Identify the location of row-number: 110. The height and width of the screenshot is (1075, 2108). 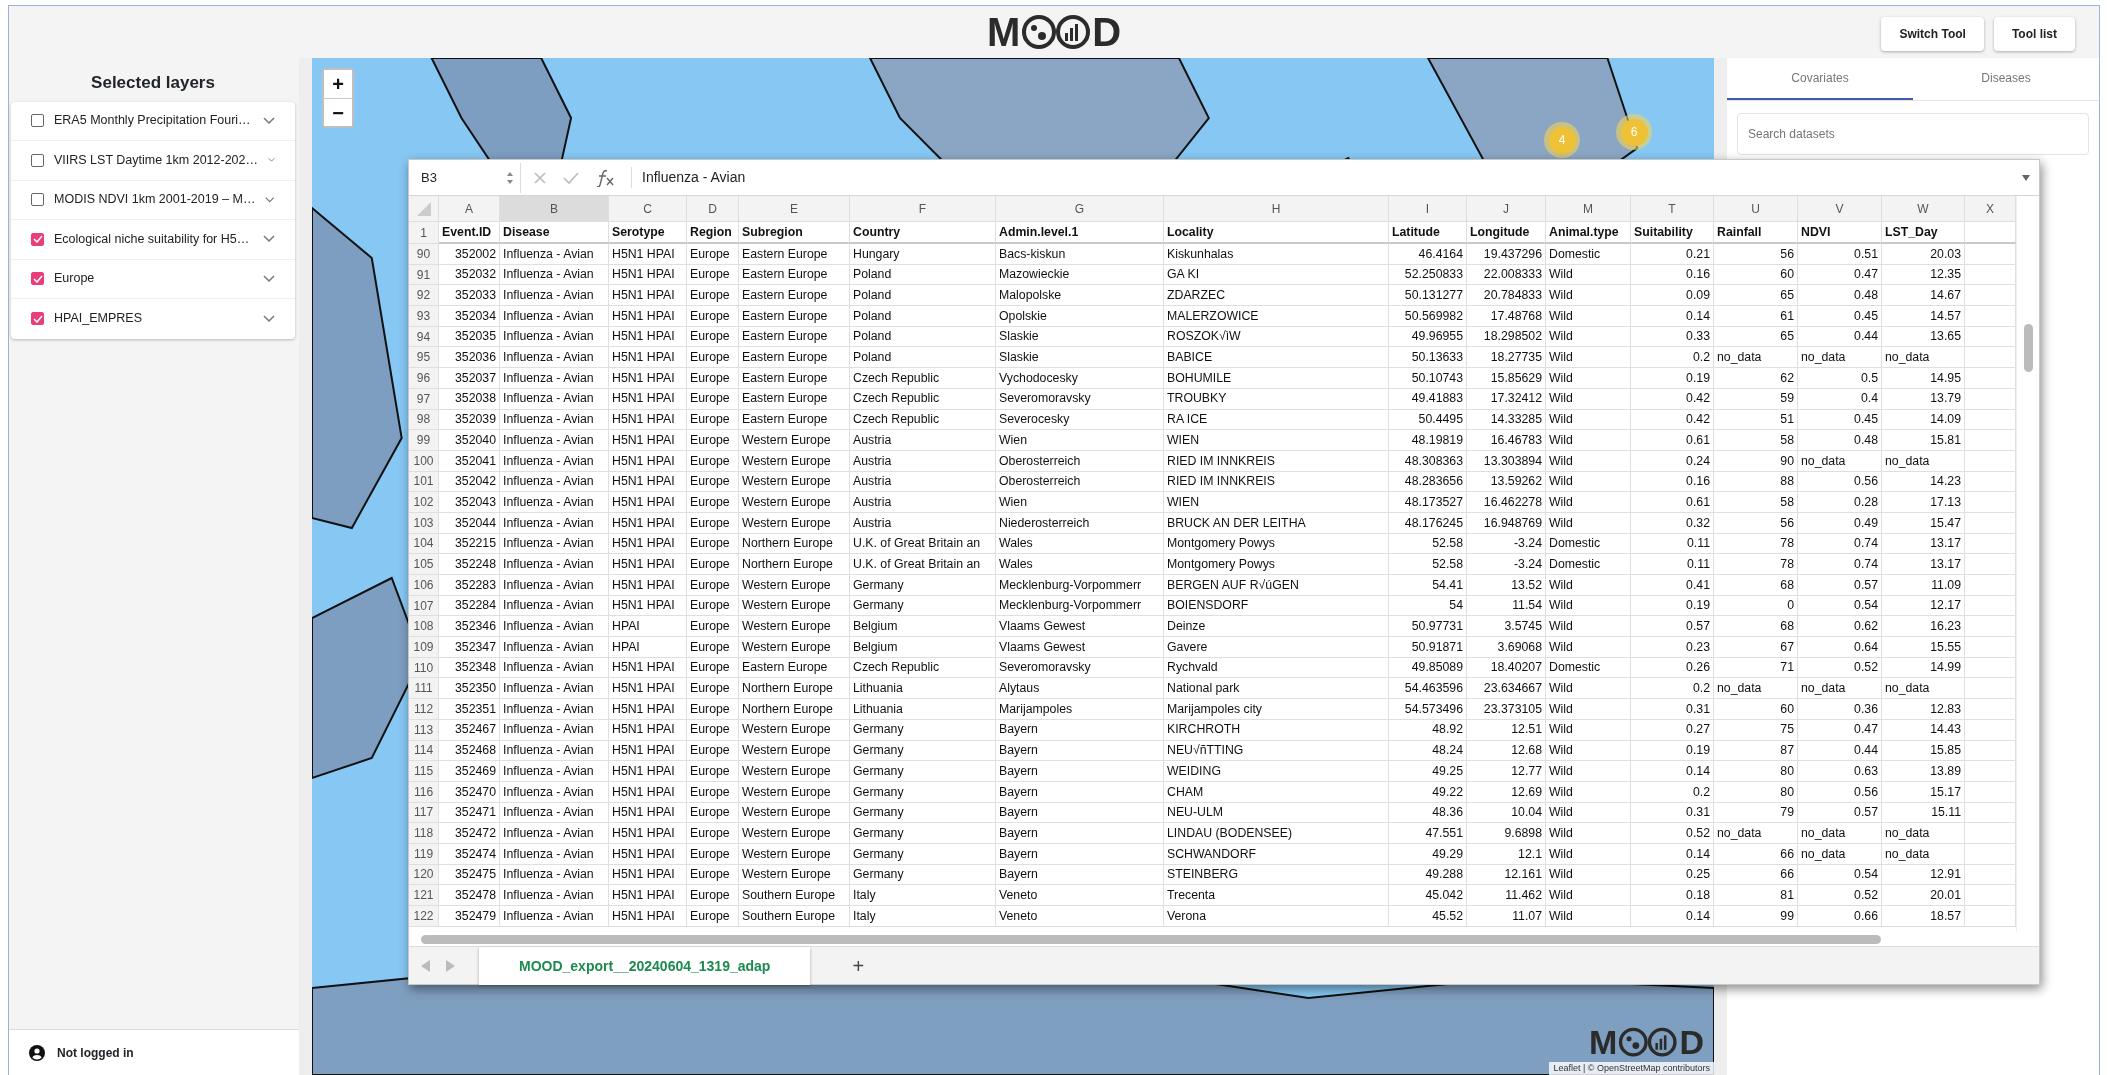
(424, 668).